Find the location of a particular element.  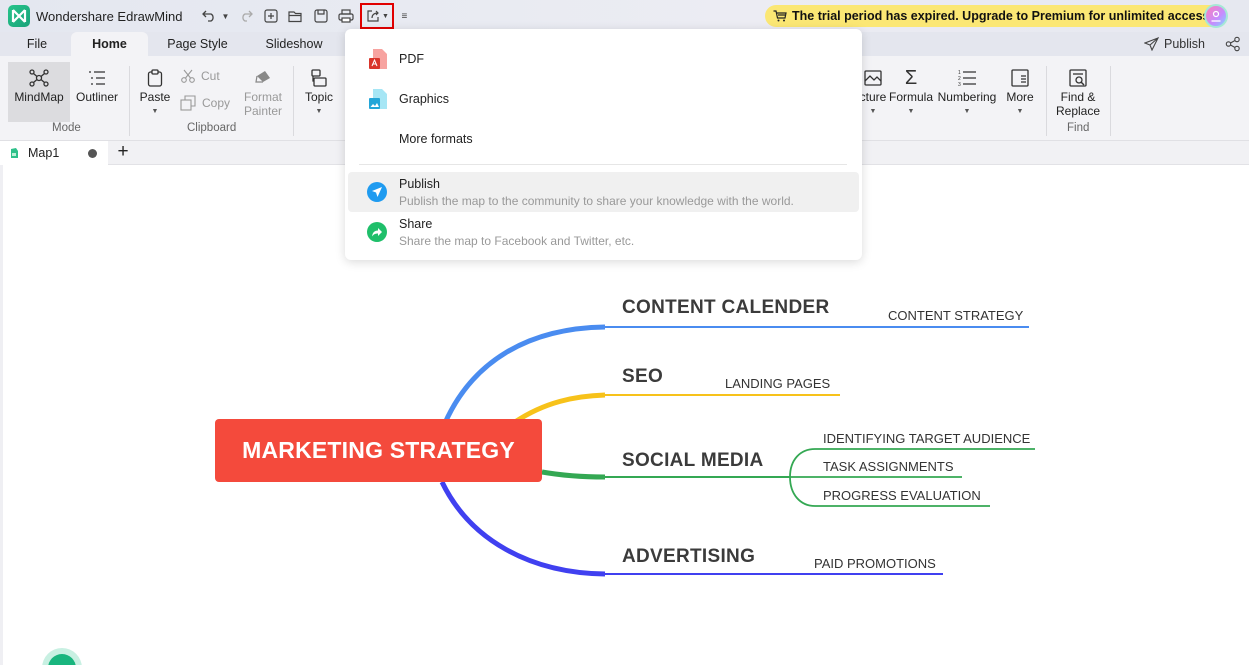

subtopic: TASK ASSIGNMENTS is located at coordinates (888, 466).